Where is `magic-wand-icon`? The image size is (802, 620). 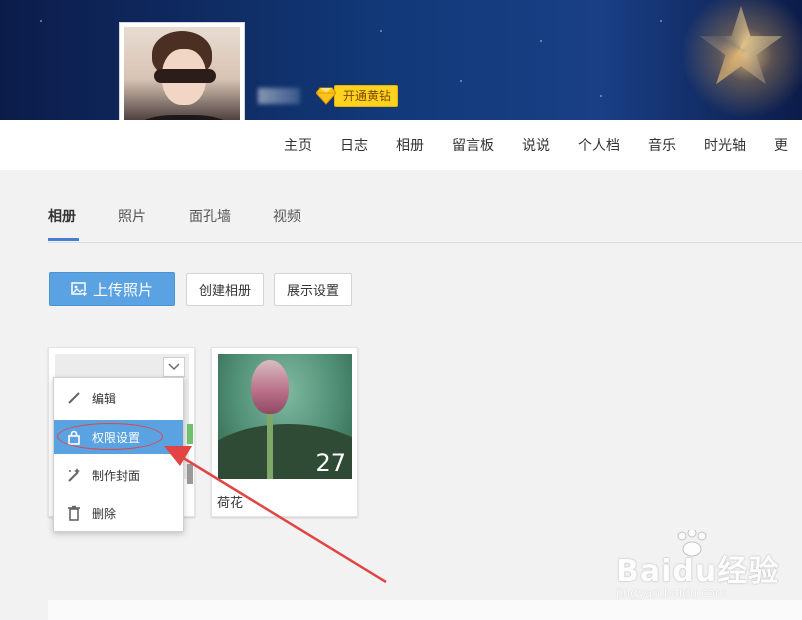
magic-wand-icon is located at coordinates (74, 475).